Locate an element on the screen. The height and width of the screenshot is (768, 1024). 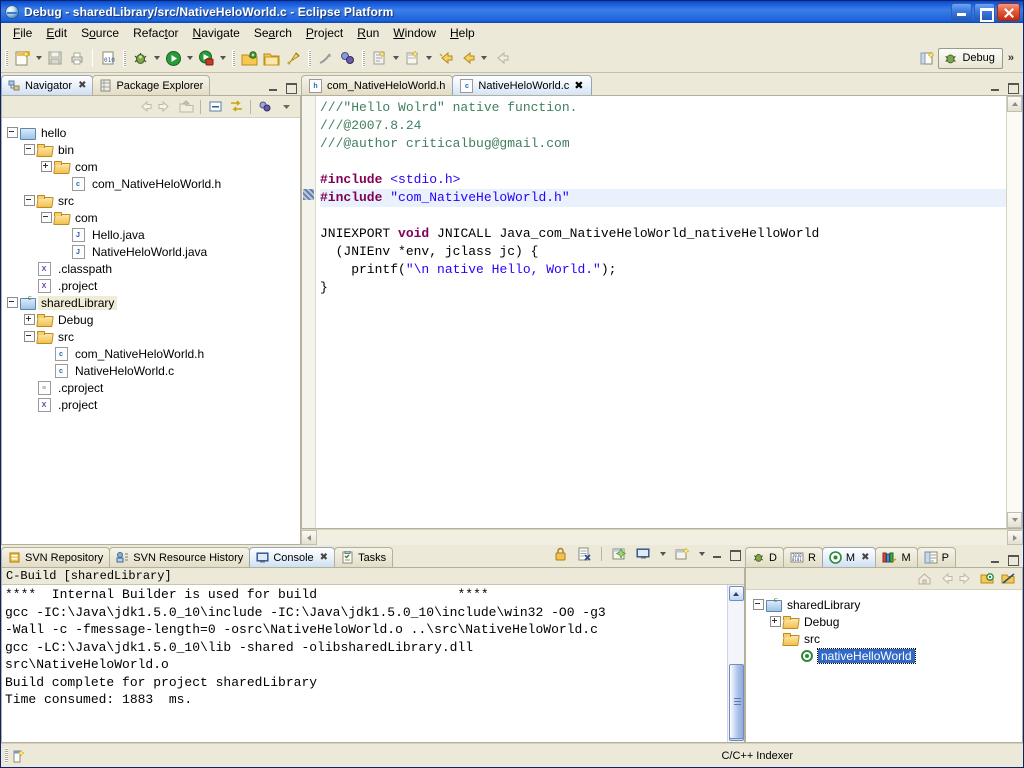
tree-row: c sharedLibrary is located at coordinates (153, 302).